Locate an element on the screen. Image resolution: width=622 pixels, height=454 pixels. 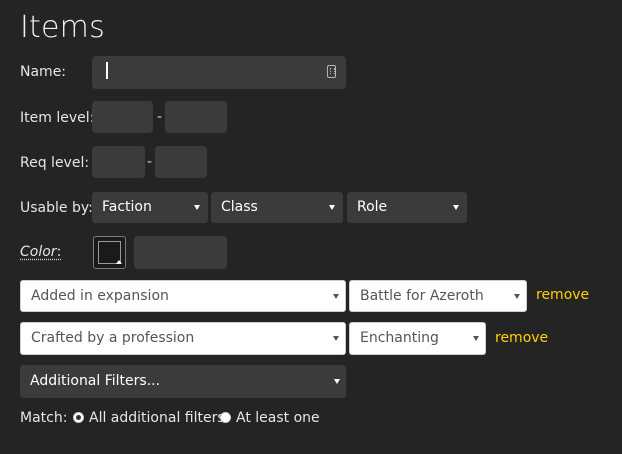
faction-select: Faction is located at coordinates (150, 207).